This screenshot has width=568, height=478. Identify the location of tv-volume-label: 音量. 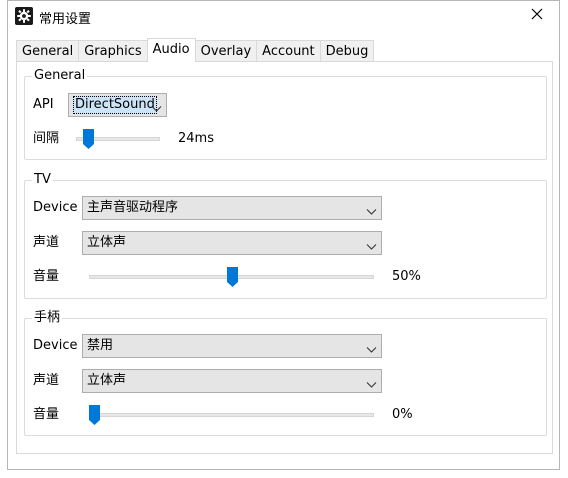
(46, 276).